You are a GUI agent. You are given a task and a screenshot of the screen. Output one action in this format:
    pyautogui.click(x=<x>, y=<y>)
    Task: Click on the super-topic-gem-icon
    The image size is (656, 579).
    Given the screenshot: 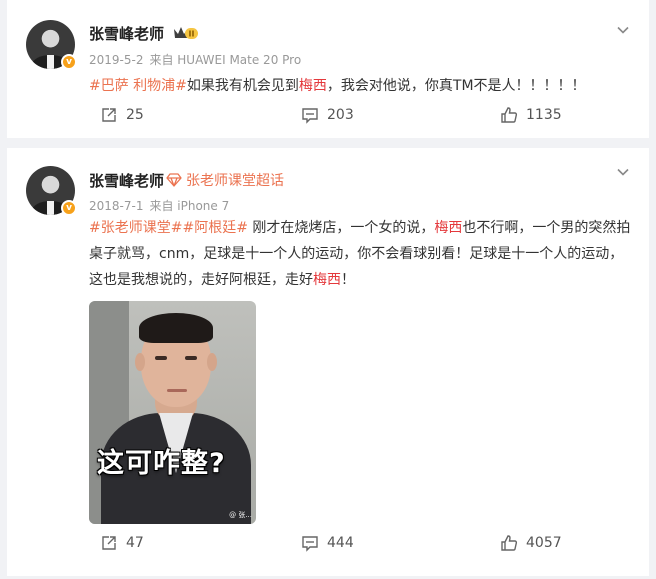 What is the action you would take?
    pyautogui.click(x=174, y=180)
    